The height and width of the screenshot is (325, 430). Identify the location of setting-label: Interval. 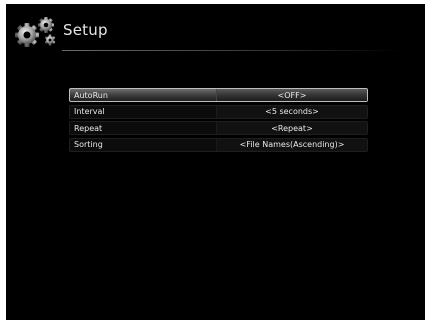
(89, 111).